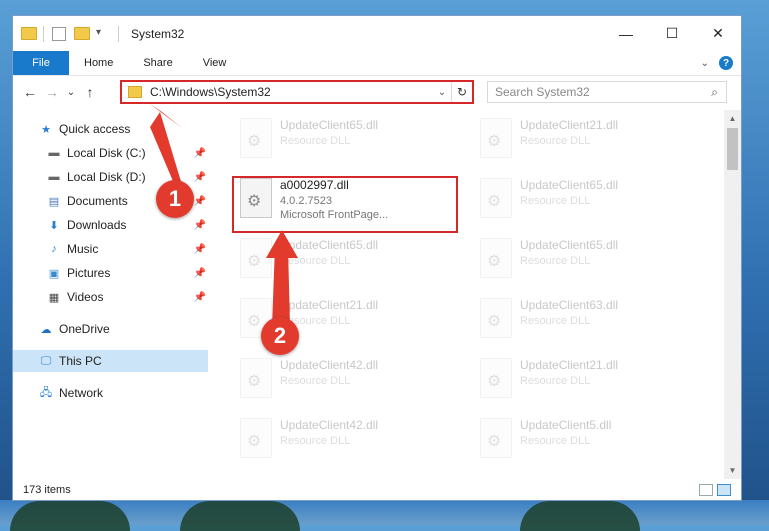 The width and height of the screenshot is (769, 531). I want to click on file-name: UpdateClient42.dll, so click(329, 425).